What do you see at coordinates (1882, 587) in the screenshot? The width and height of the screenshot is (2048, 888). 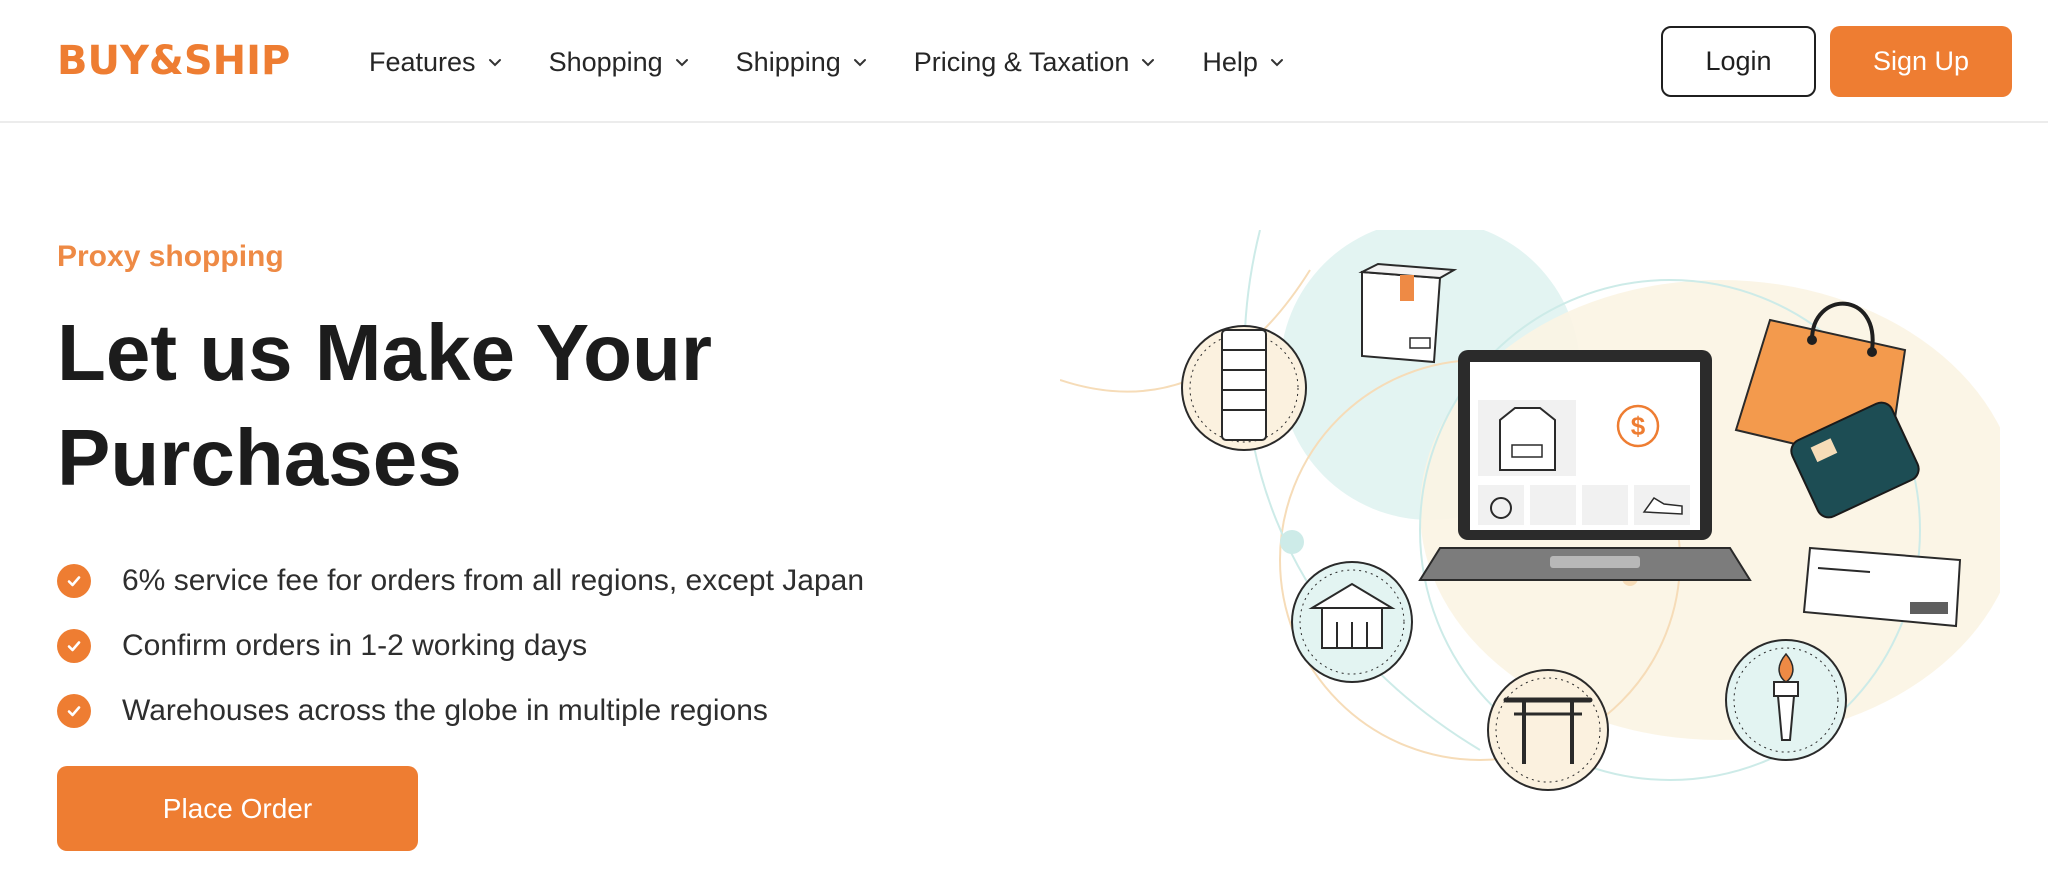 I see `envelope-icon` at bounding box center [1882, 587].